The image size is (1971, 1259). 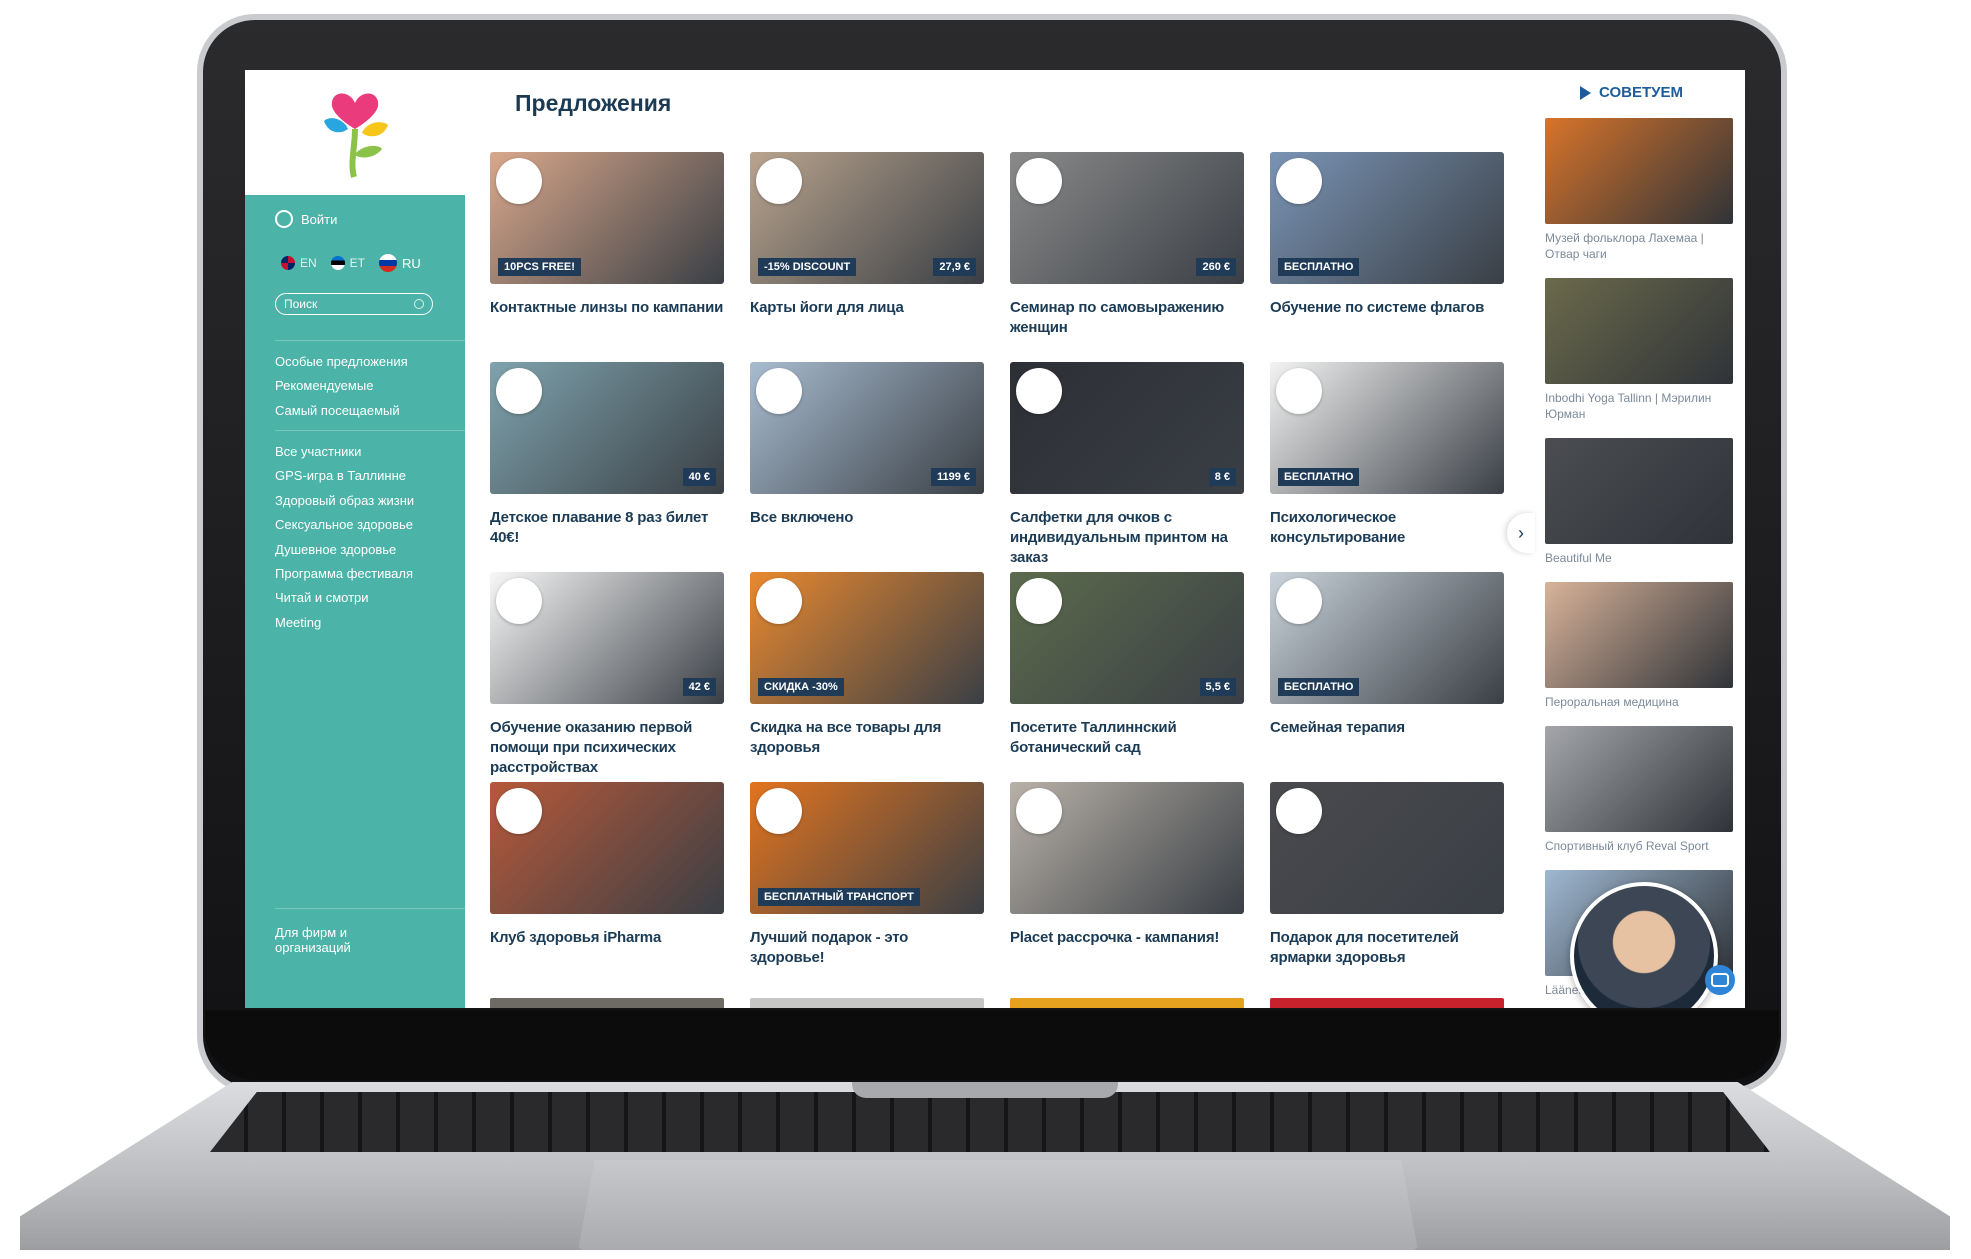 What do you see at coordinates (1639, 406) in the screenshot?
I see `recommend-title: Inbodhi Yoga Tallinn | Мэрилин Юрман` at bounding box center [1639, 406].